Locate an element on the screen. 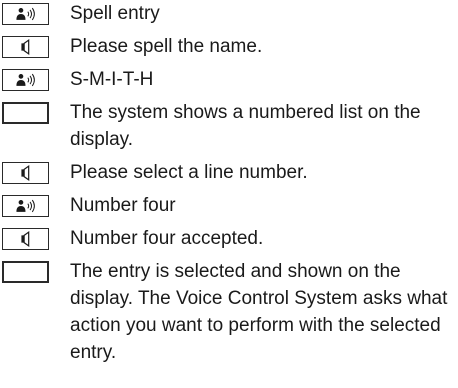 Image resolution: width=458 pixels, height=388 pixels. dialog-step-text: S-M-I-T-H is located at coordinates (112, 79).